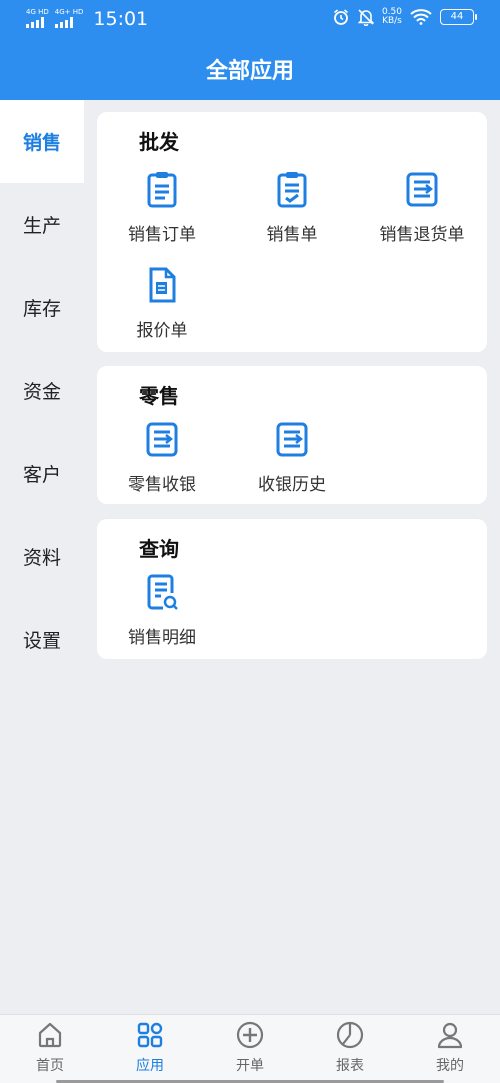 This screenshot has width=500, height=1083. What do you see at coordinates (249, 71) in the screenshot?
I see `page-title: 全部应用` at bounding box center [249, 71].